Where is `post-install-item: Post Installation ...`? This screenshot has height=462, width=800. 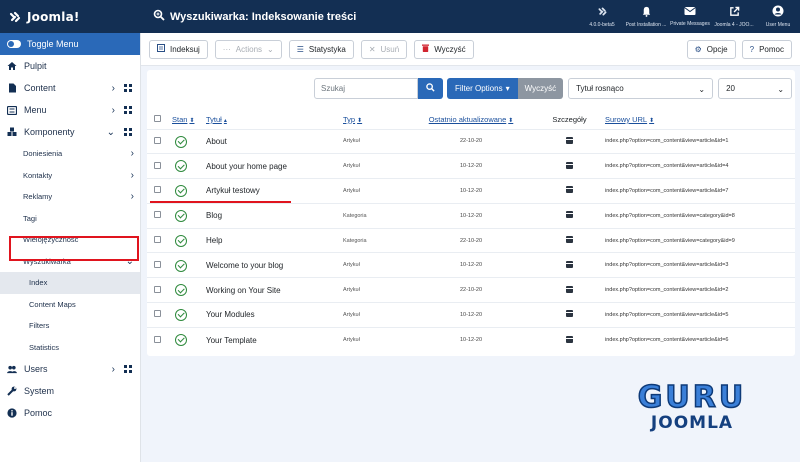 post-install-item: Post Installation ... is located at coordinates (646, 16).